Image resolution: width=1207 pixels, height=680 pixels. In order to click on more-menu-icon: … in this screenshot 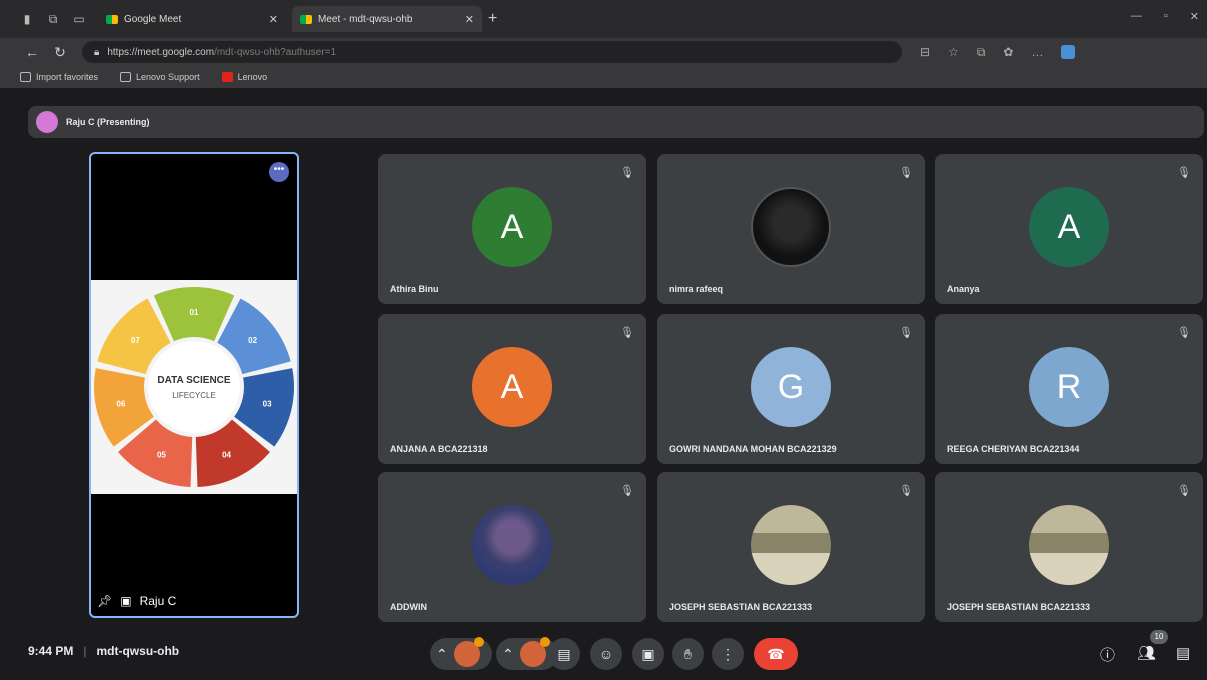, I will do `click(1037, 52)`.